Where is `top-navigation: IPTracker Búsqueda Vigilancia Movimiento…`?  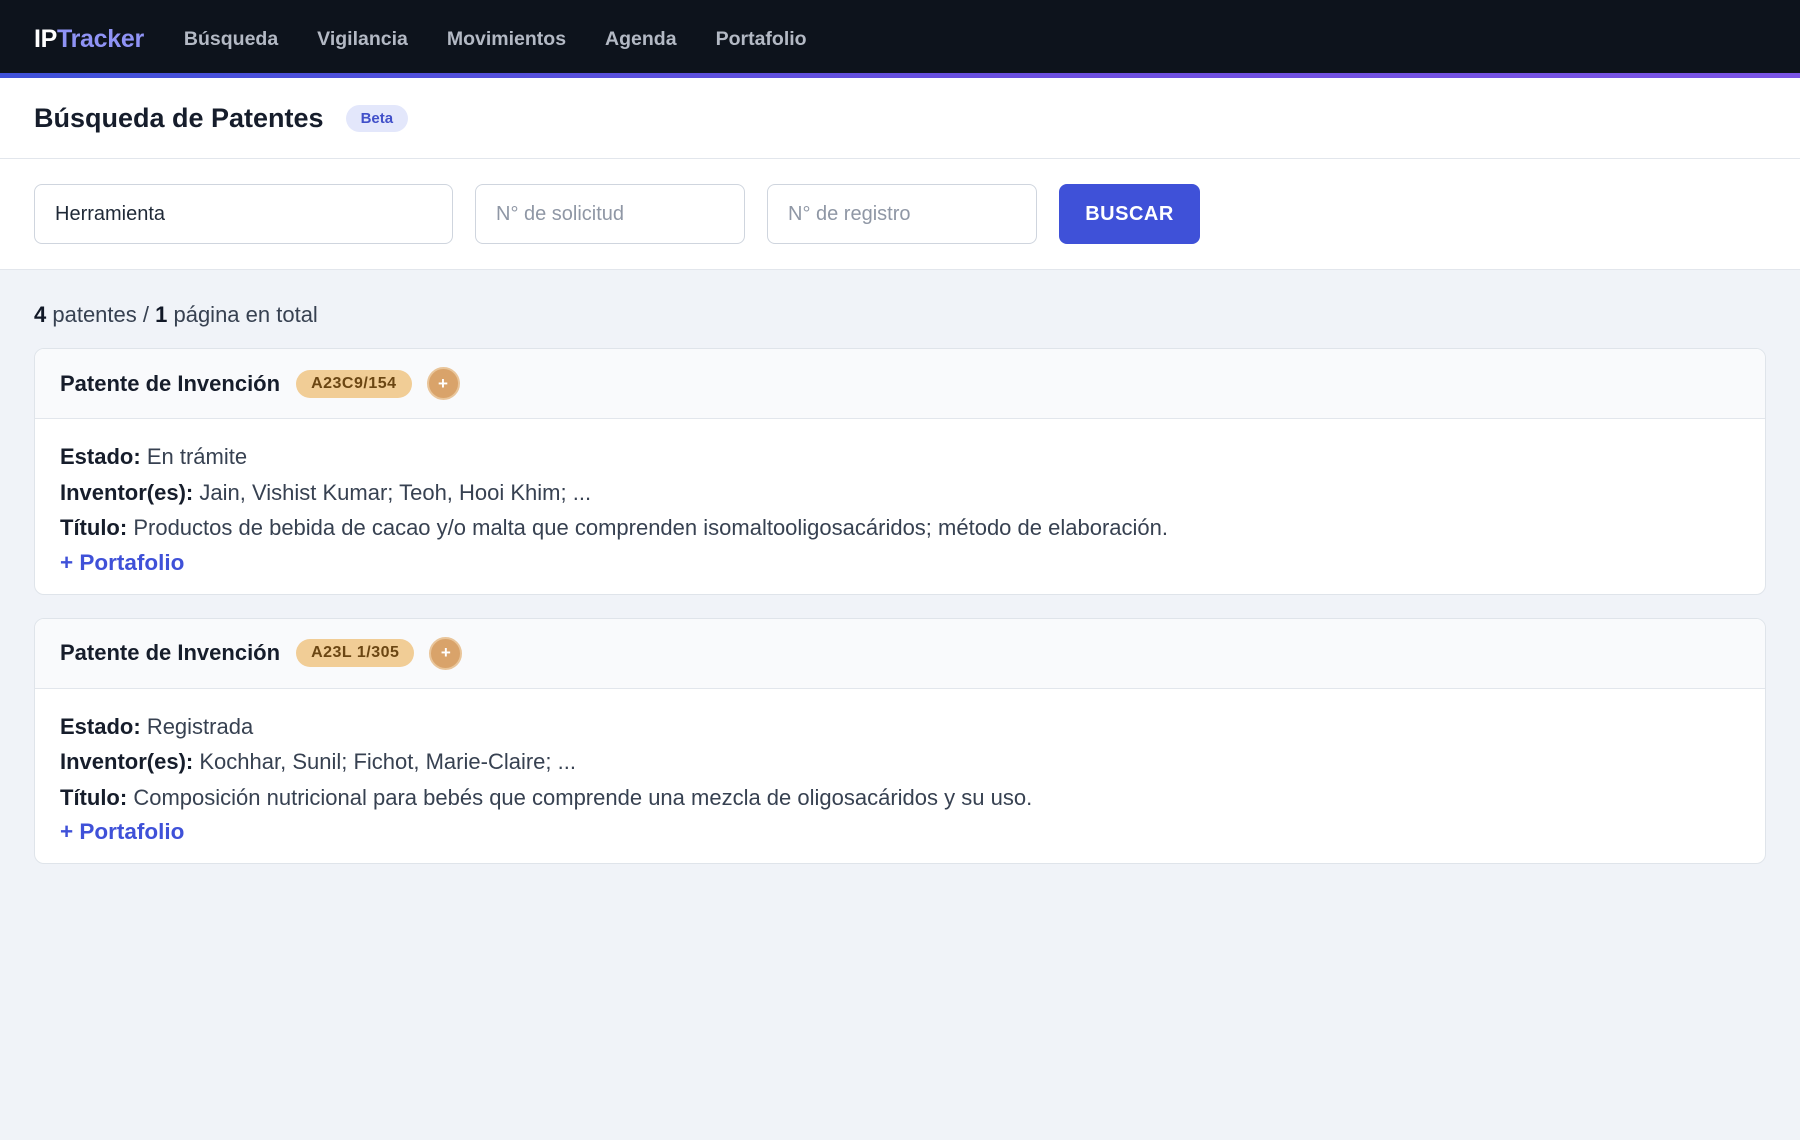
top-navigation: IPTracker Búsqueda Vigilancia Movimiento… is located at coordinates (900, 39).